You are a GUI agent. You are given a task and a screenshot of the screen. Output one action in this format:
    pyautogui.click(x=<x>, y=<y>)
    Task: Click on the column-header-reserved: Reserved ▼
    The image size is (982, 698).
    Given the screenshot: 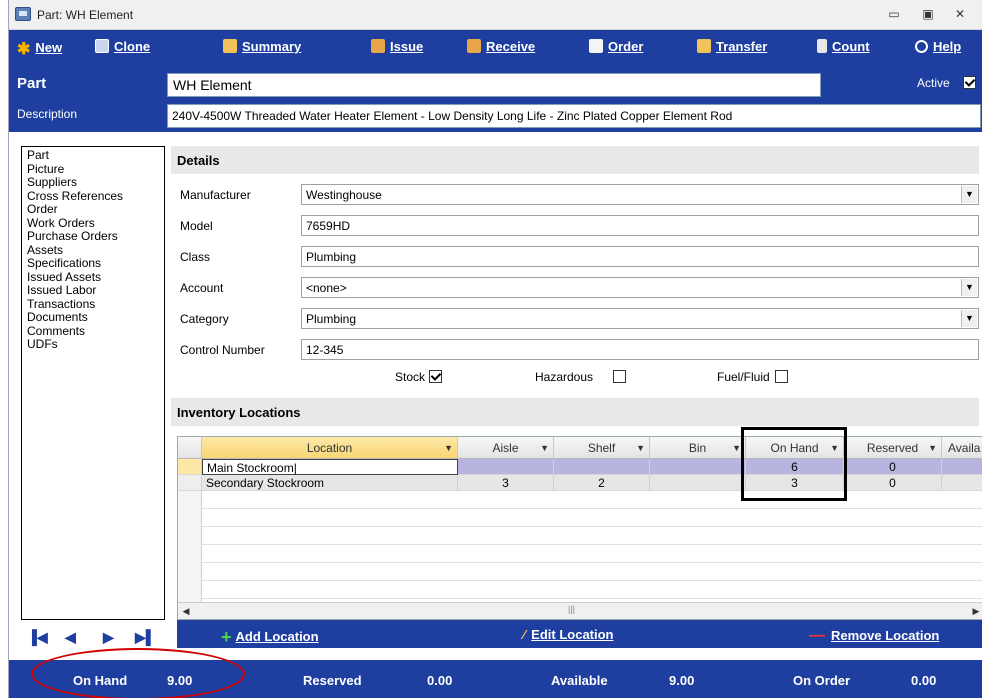 What is the action you would take?
    pyautogui.click(x=893, y=448)
    